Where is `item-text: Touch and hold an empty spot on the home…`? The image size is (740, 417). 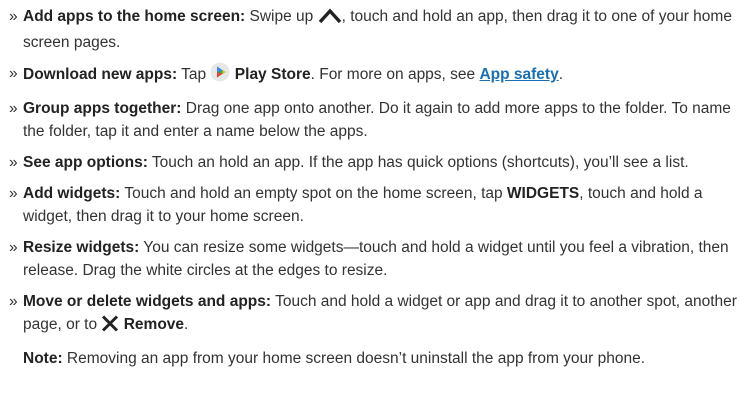
item-text: Touch and hold an empty spot on the home… is located at coordinates (313, 193).